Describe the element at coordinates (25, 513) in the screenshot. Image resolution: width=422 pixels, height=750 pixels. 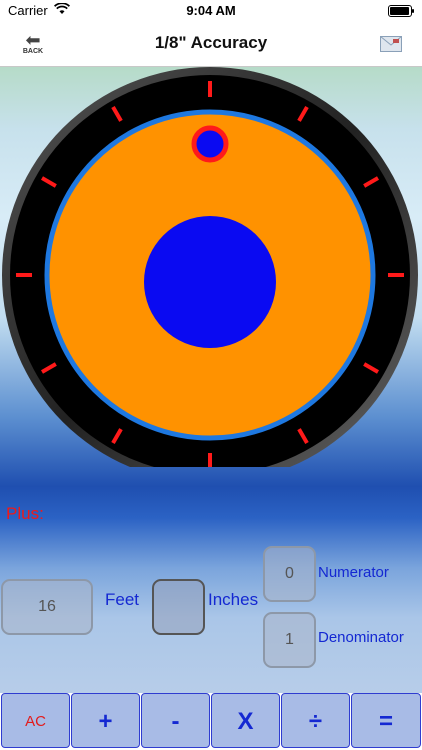
I see `plus-label: Plus:` at that location.